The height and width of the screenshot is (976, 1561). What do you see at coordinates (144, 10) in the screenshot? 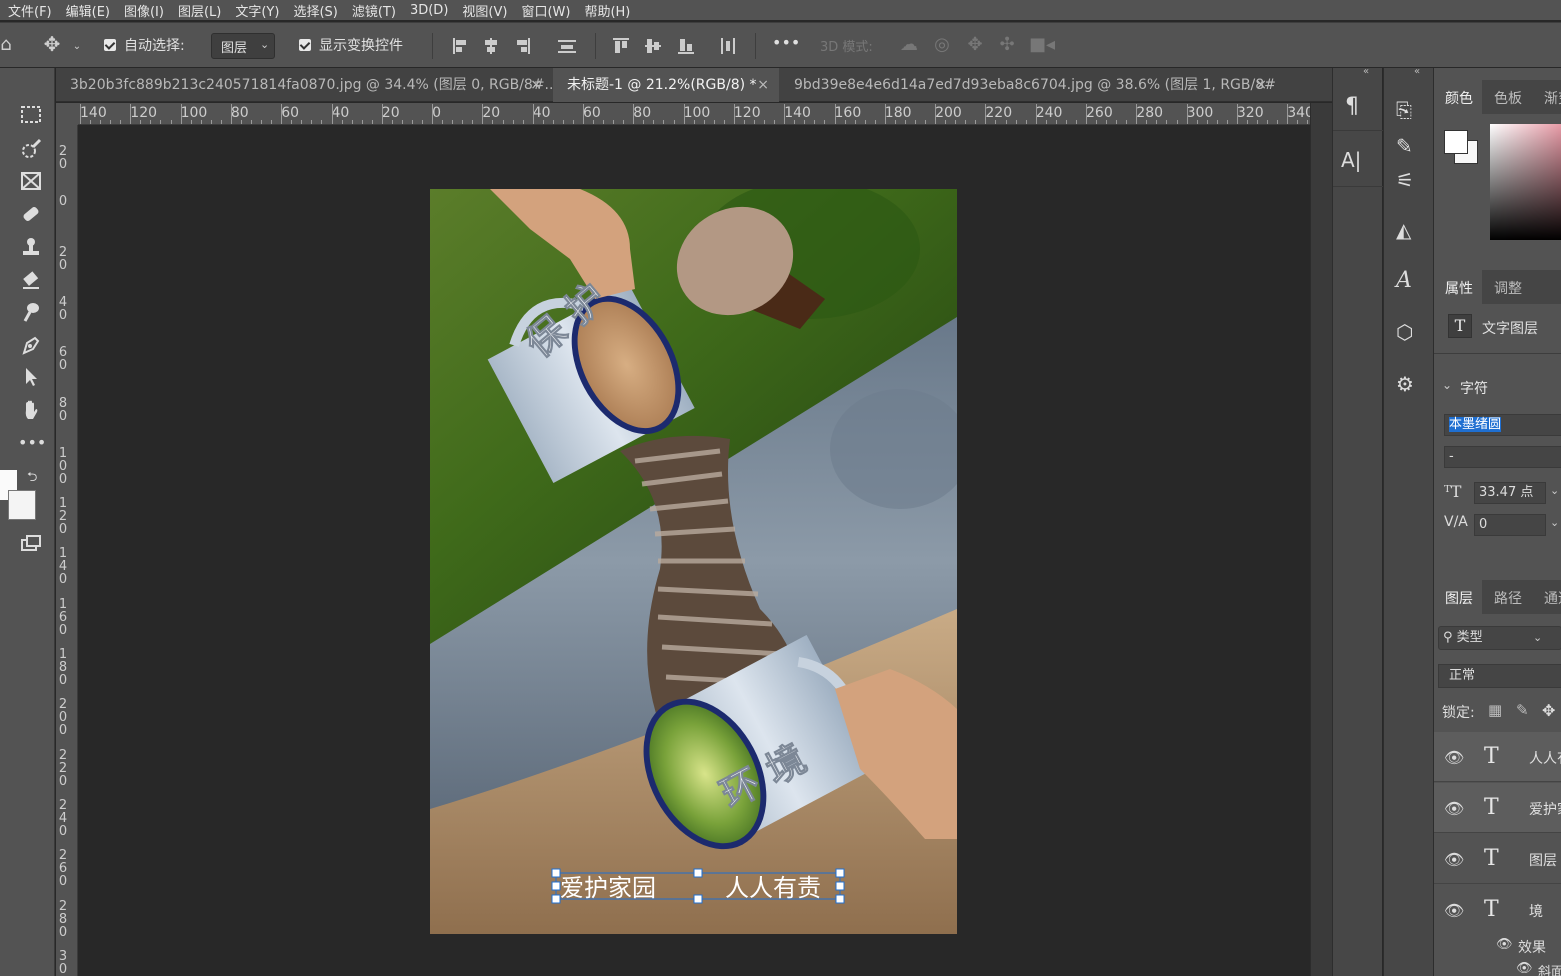
I see `menu-image: 图像(I)` at bounding box center [144, 10].